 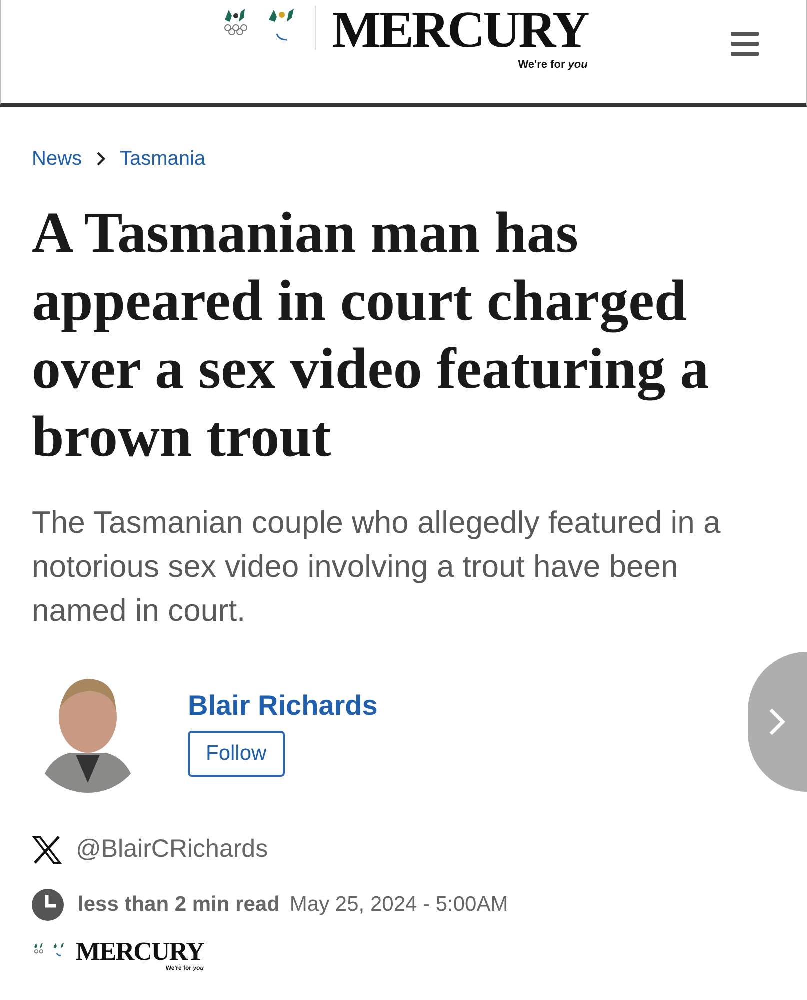 I want to click on breadcrumb-link: News, so click(x=57, y=159).